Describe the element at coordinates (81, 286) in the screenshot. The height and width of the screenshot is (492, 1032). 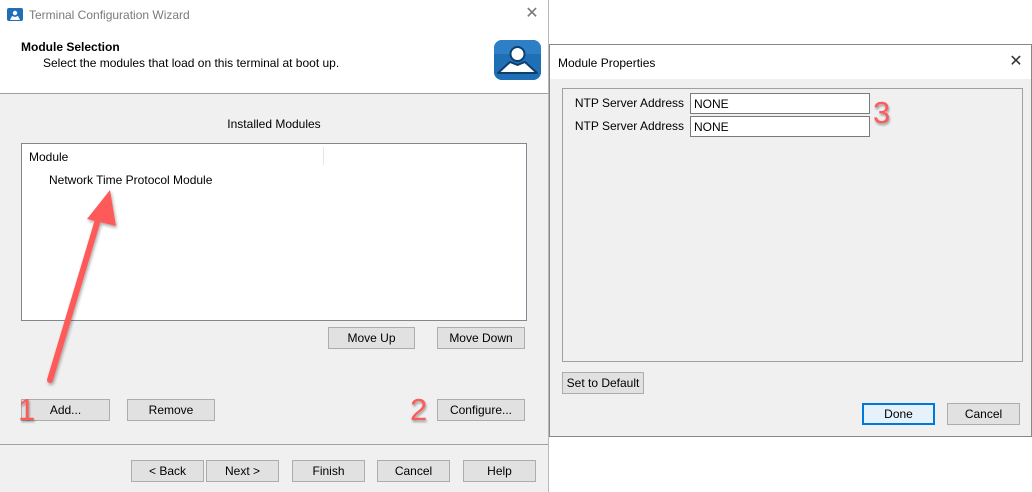
I see `annotation-arrow-icon` at that location.